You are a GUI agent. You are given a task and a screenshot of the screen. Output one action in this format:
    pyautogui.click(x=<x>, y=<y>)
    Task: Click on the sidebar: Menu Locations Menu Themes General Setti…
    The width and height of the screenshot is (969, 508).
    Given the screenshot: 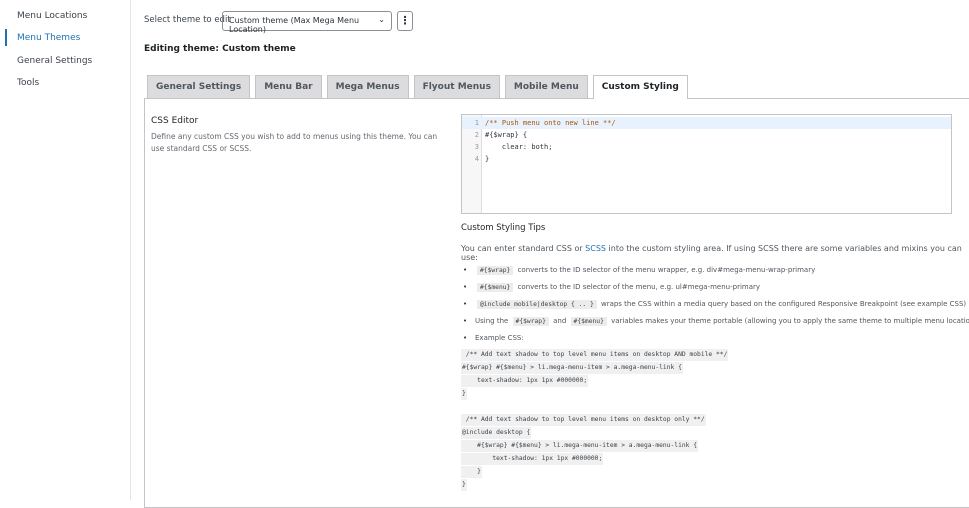 What is the action you would take?
    pyautogui.click(x=65, y=250)
    